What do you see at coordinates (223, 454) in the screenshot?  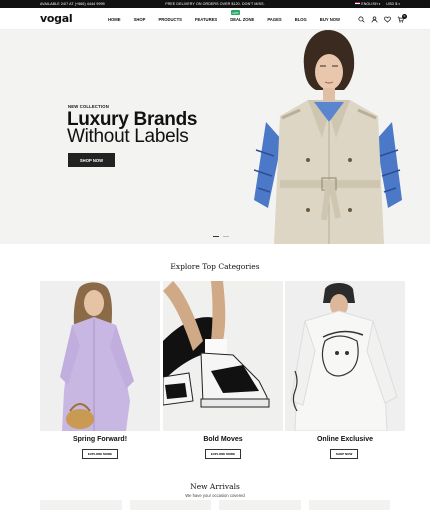 I see `explore-more-button-bold: EXPLORE MORE` at bounding box center [223, 454].